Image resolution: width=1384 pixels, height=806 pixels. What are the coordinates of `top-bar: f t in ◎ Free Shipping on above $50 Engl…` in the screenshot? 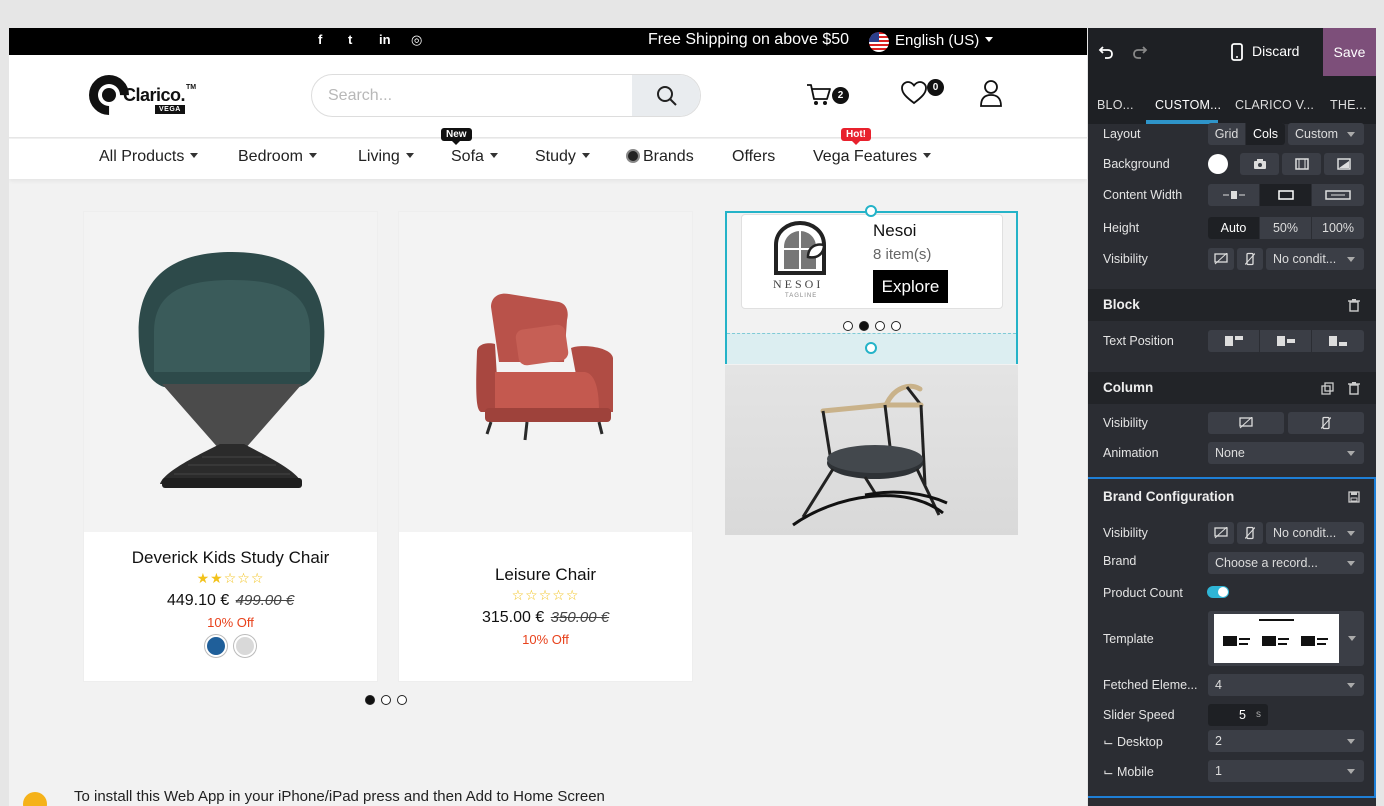 It's located at (548, 41).